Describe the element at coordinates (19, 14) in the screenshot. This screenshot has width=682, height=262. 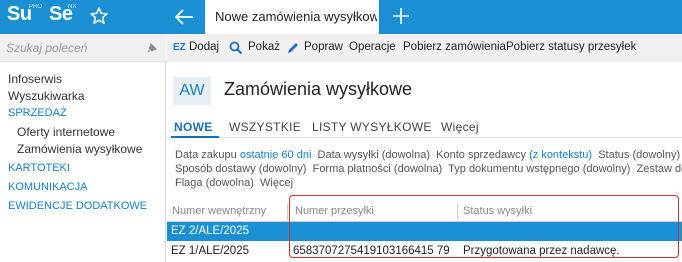
I see `logo-text: Su` at that location.